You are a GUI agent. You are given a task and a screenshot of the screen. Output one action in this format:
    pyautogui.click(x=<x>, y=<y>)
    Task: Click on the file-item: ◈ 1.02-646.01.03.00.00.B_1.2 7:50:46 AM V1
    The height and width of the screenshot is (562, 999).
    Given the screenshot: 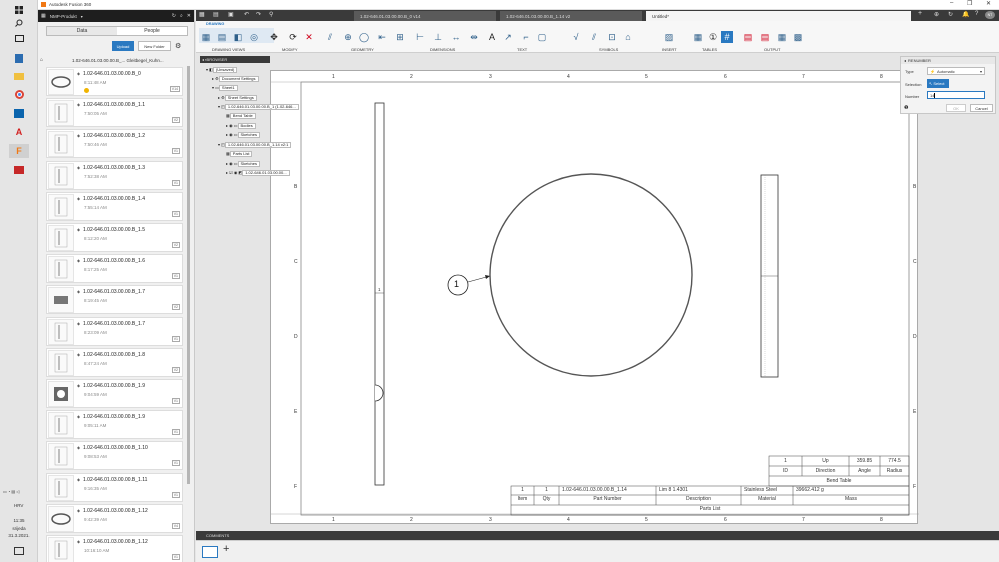 What is the action you would take?
    pyautogui.click(x=114, y=144)
    